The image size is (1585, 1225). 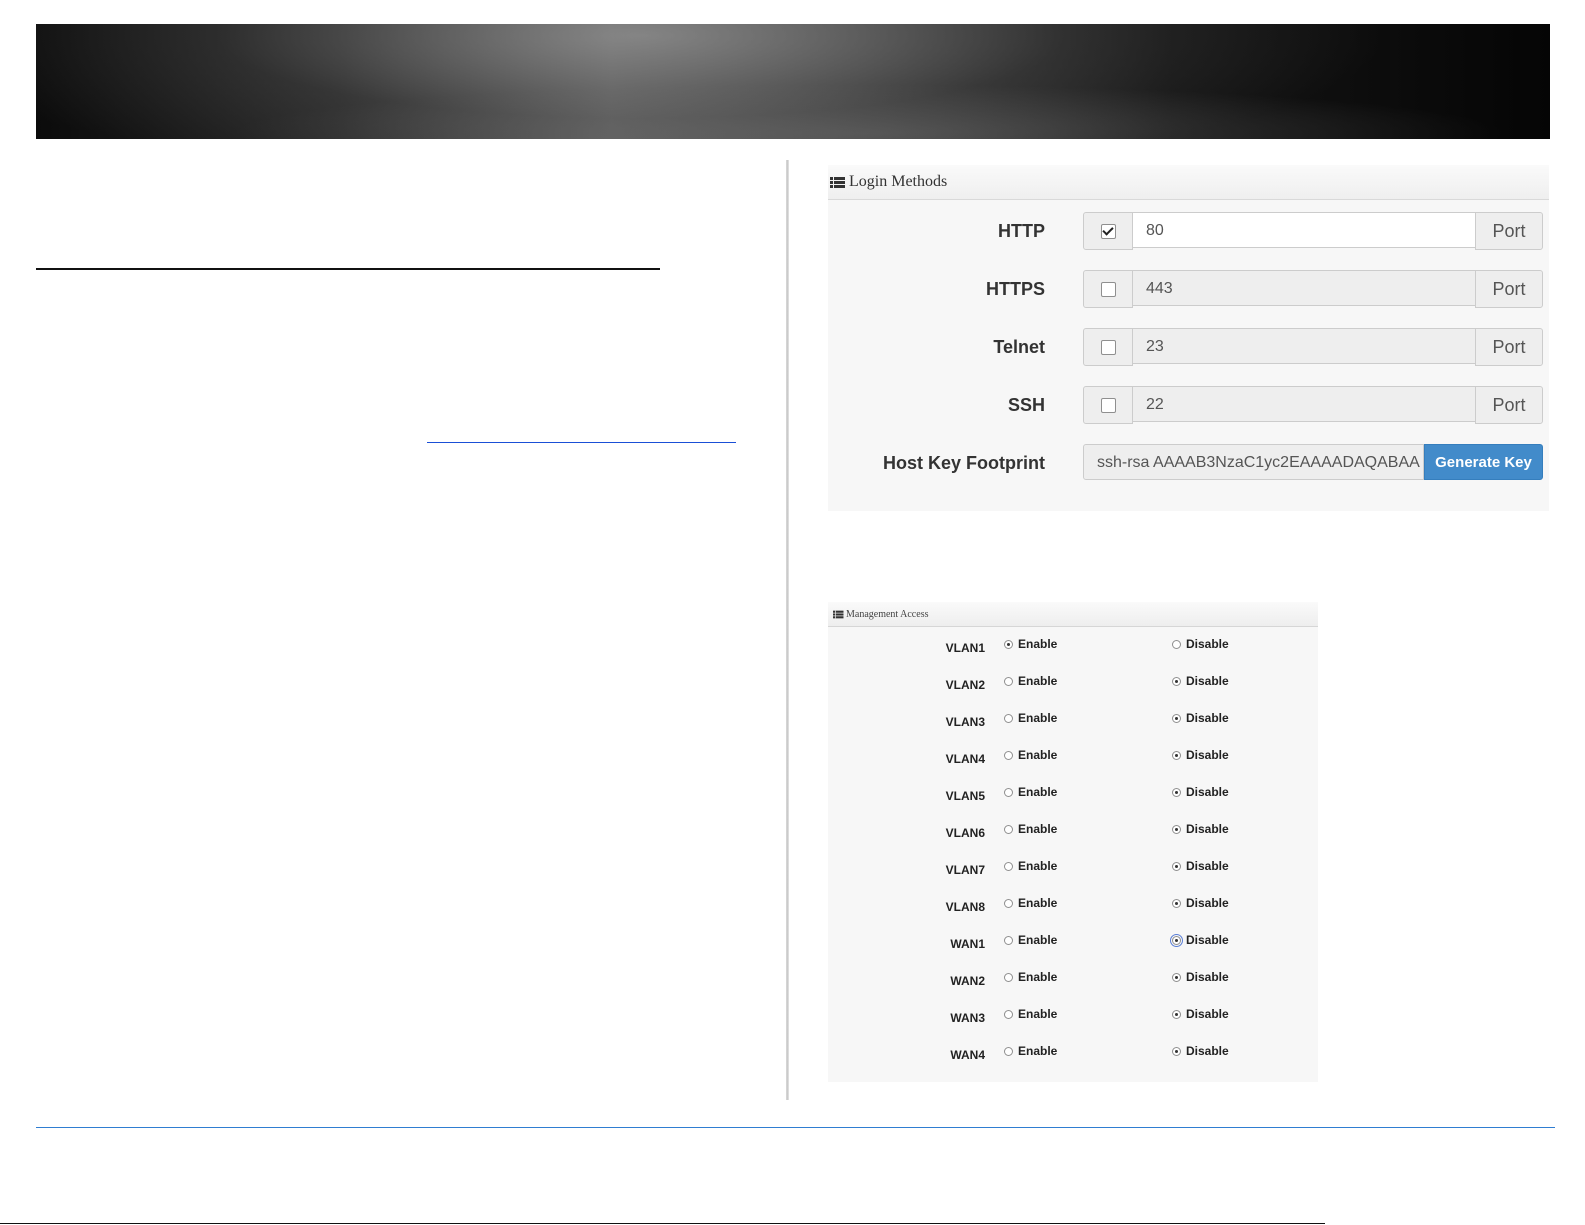 What do you see at coordinates (1304, 288) in the screenshot?
I see `https-port-input: 443` at bounding box center [1304, 288].